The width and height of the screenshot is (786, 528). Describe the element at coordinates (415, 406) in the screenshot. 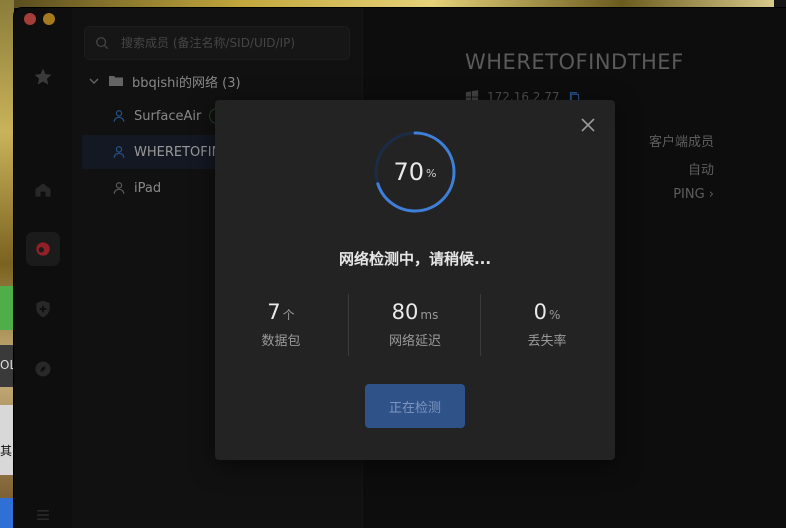

I see `checking-button: 正在检测` at that location.